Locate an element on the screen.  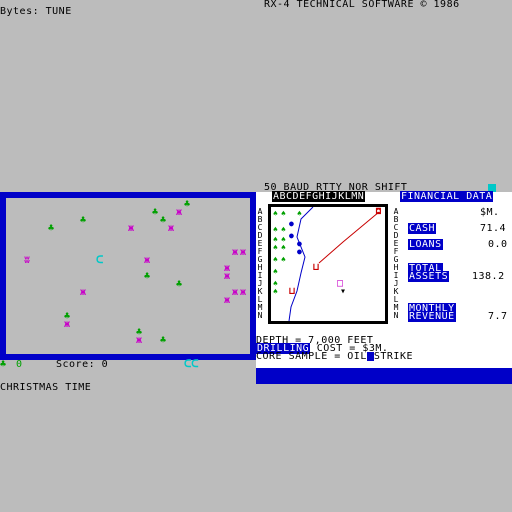
loans-label: LOANS is located at coordinates (425, 244).